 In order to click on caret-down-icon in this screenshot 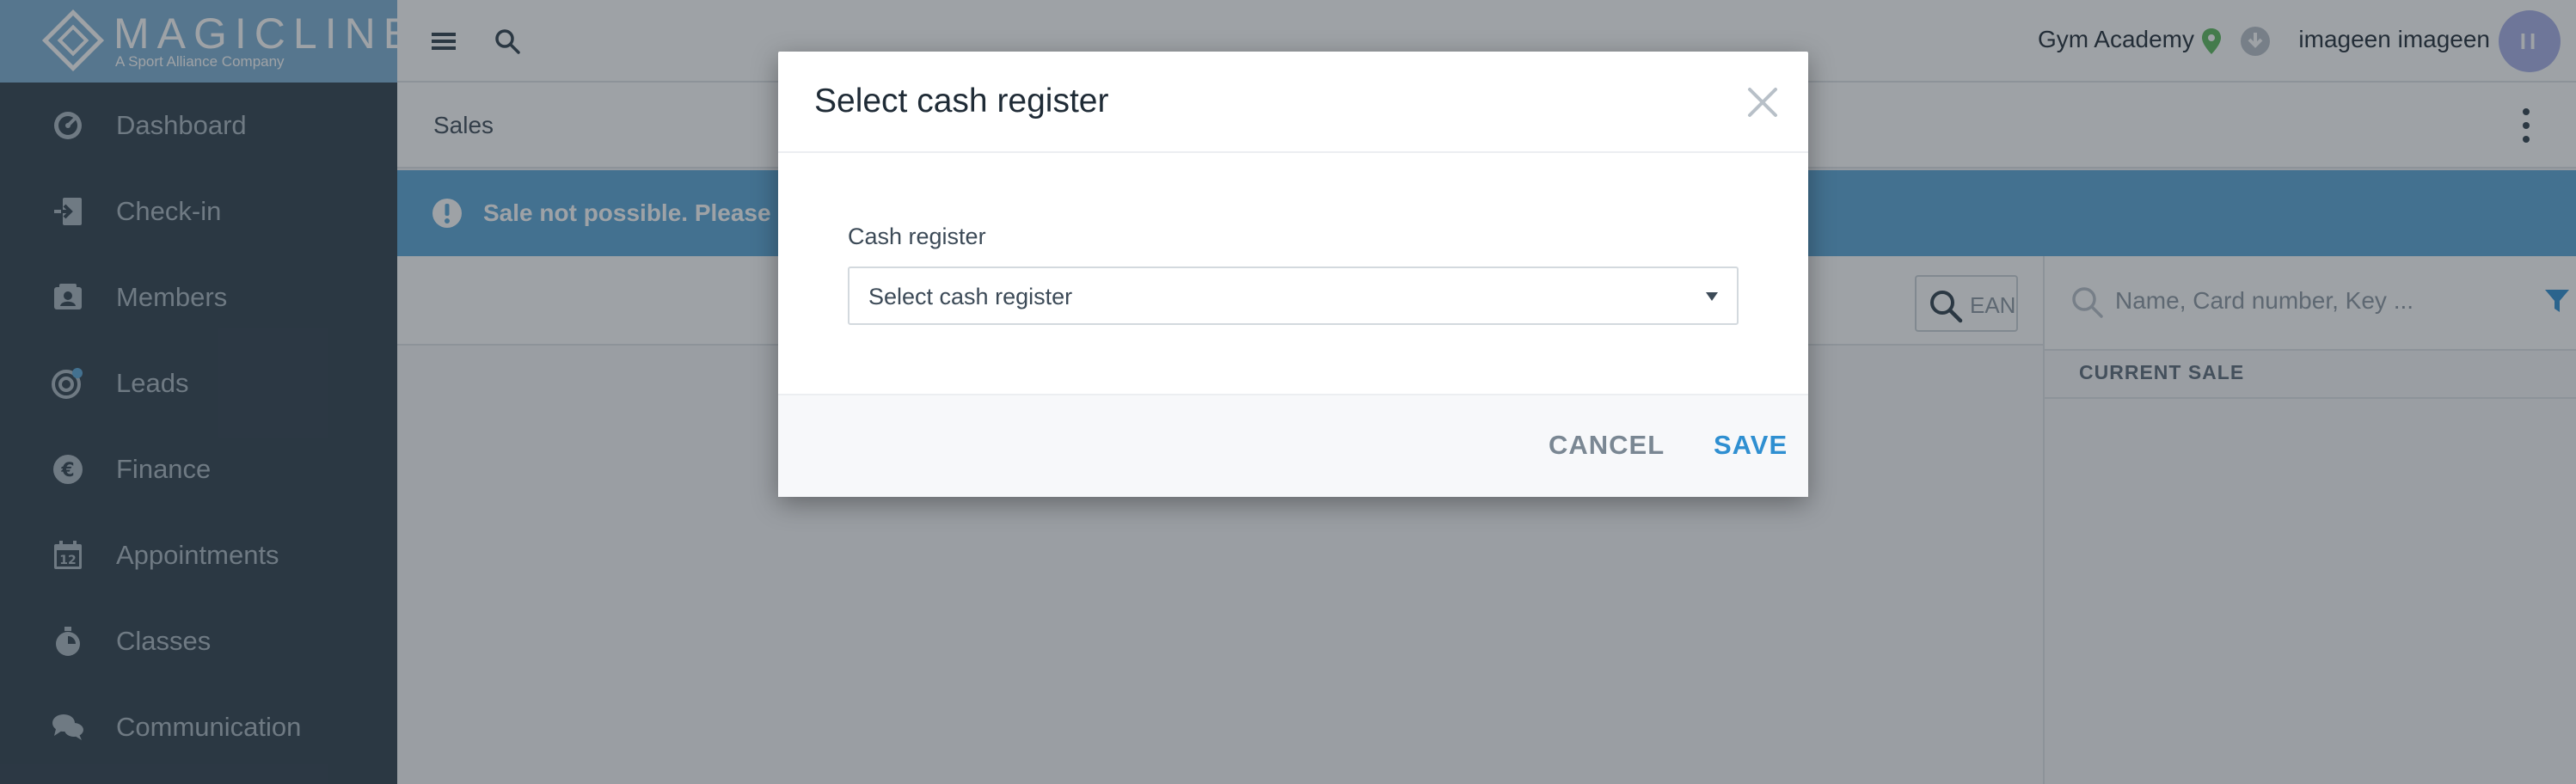, I will do `click(1712, 296)`.